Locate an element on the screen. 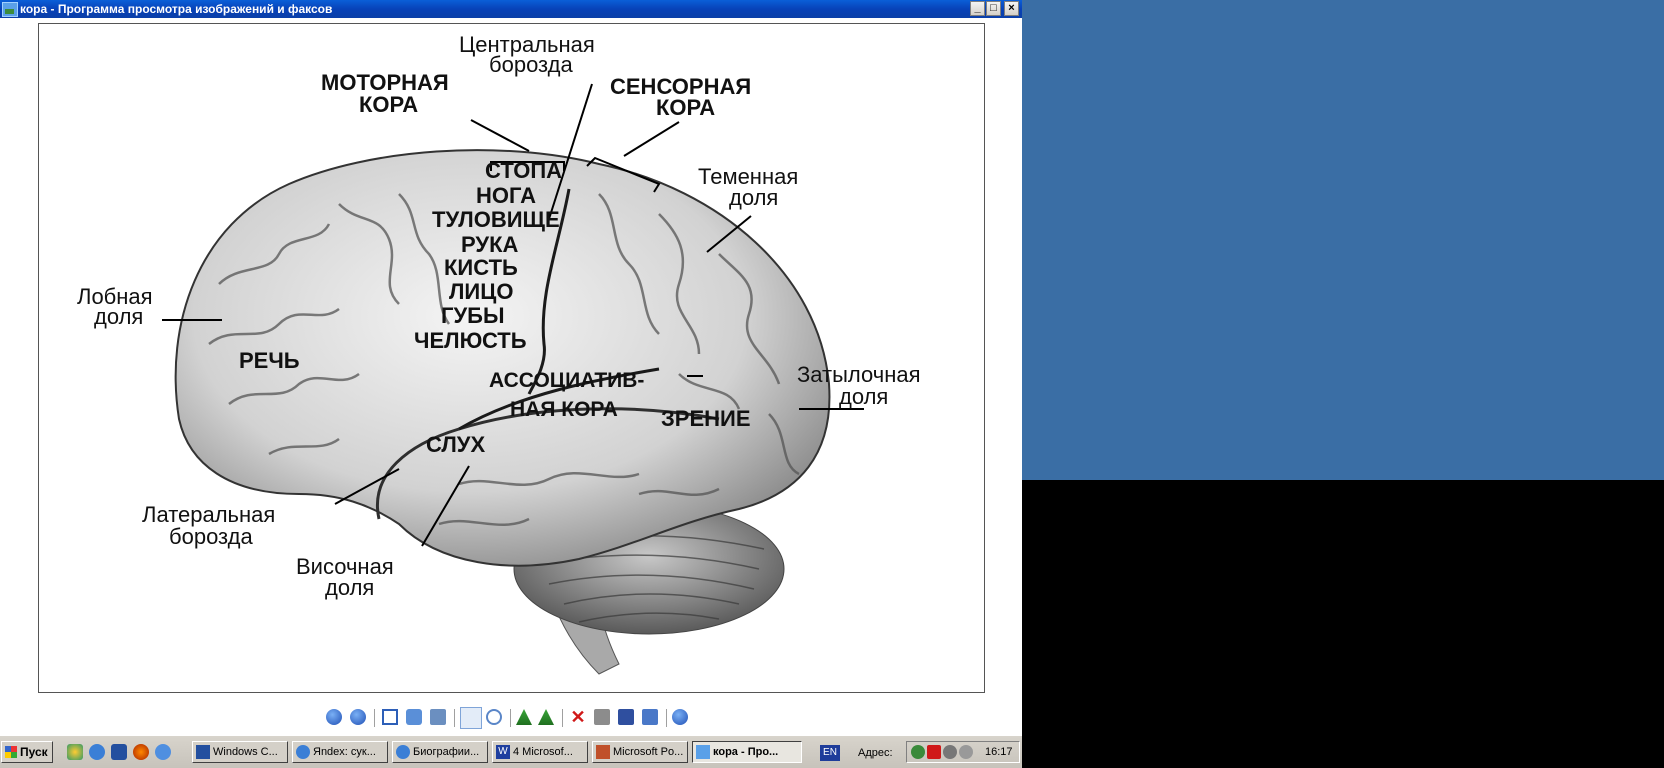 Image resolution: width=1664 pixels, height=768 pixels. windows-logo-icon is located at coordinates (11, 752).